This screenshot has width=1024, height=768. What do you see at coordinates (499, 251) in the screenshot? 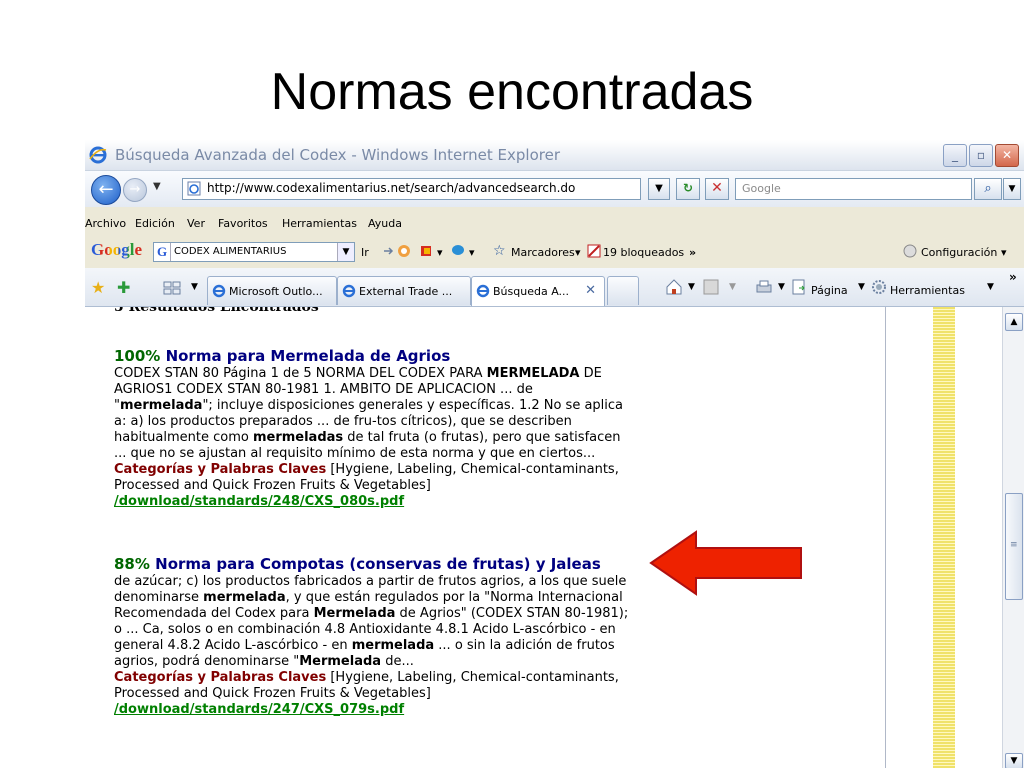
I see `star-icon: ☆` at bounding box center [499, 251].